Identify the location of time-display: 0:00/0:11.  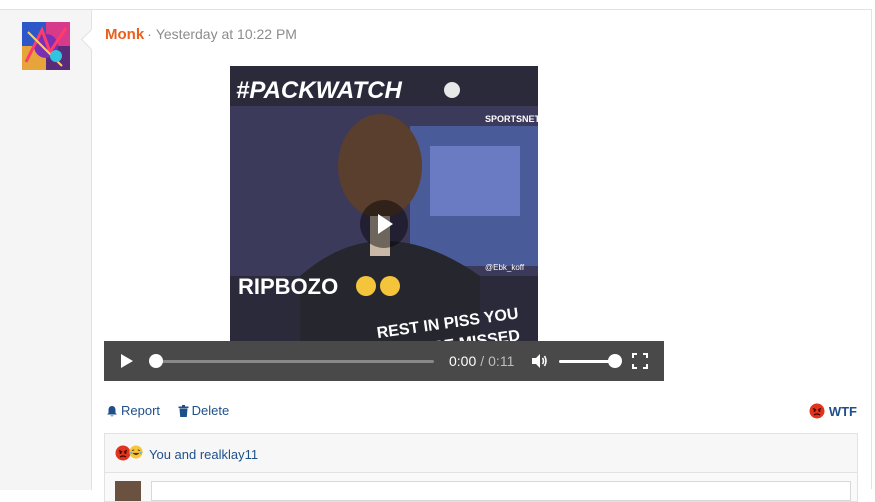
(481, 361).